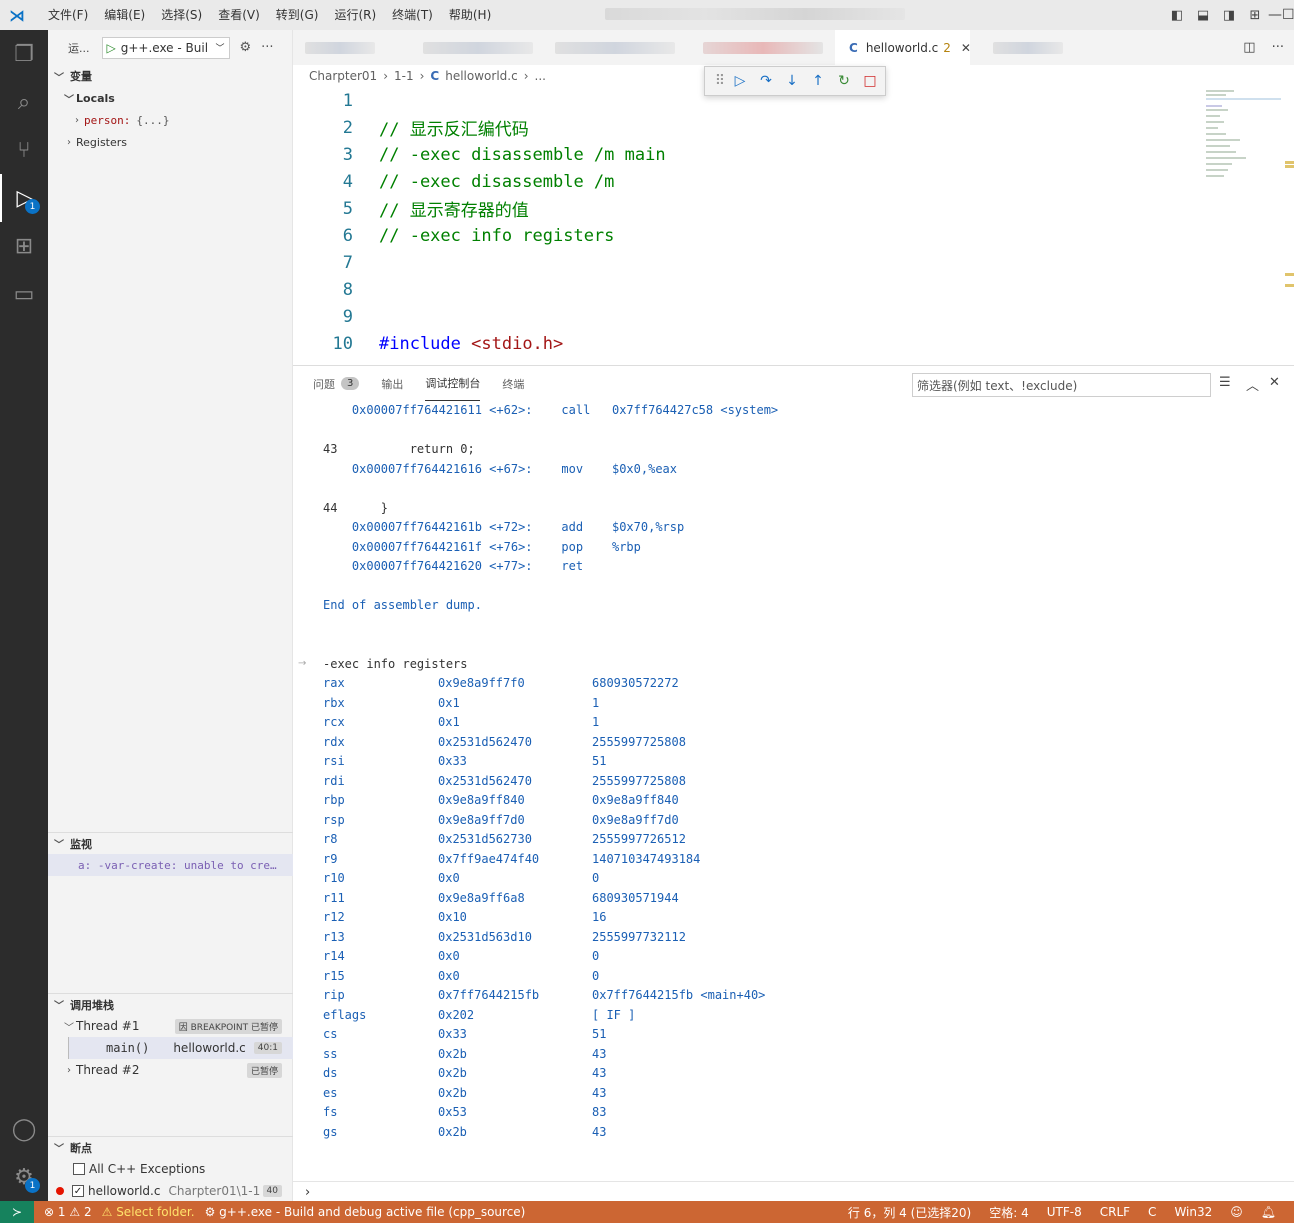  What do you see at coordinates (68, 15) in the screenshot?
I see `menu-file: 文件(F)` at bounding box center [68, 15].